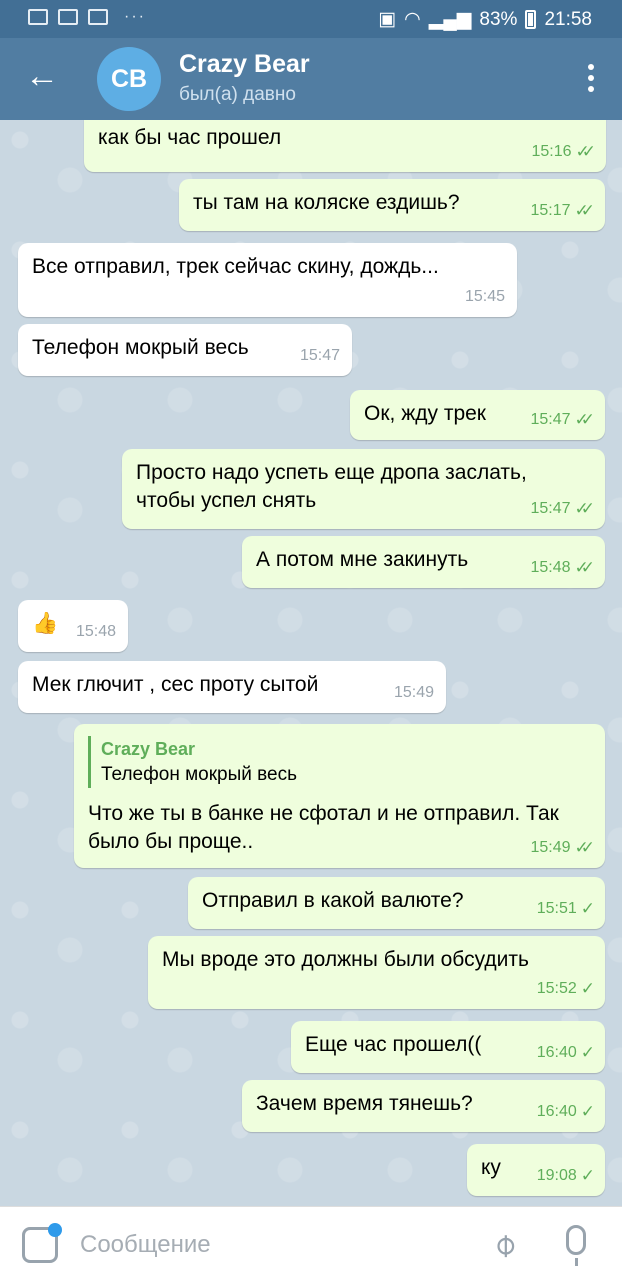 This screenshot has height=1280, width=622. Describe the element at coordinates (425, 413) in the screenshot. I see `message-text: Ок, жду трек` at that location.